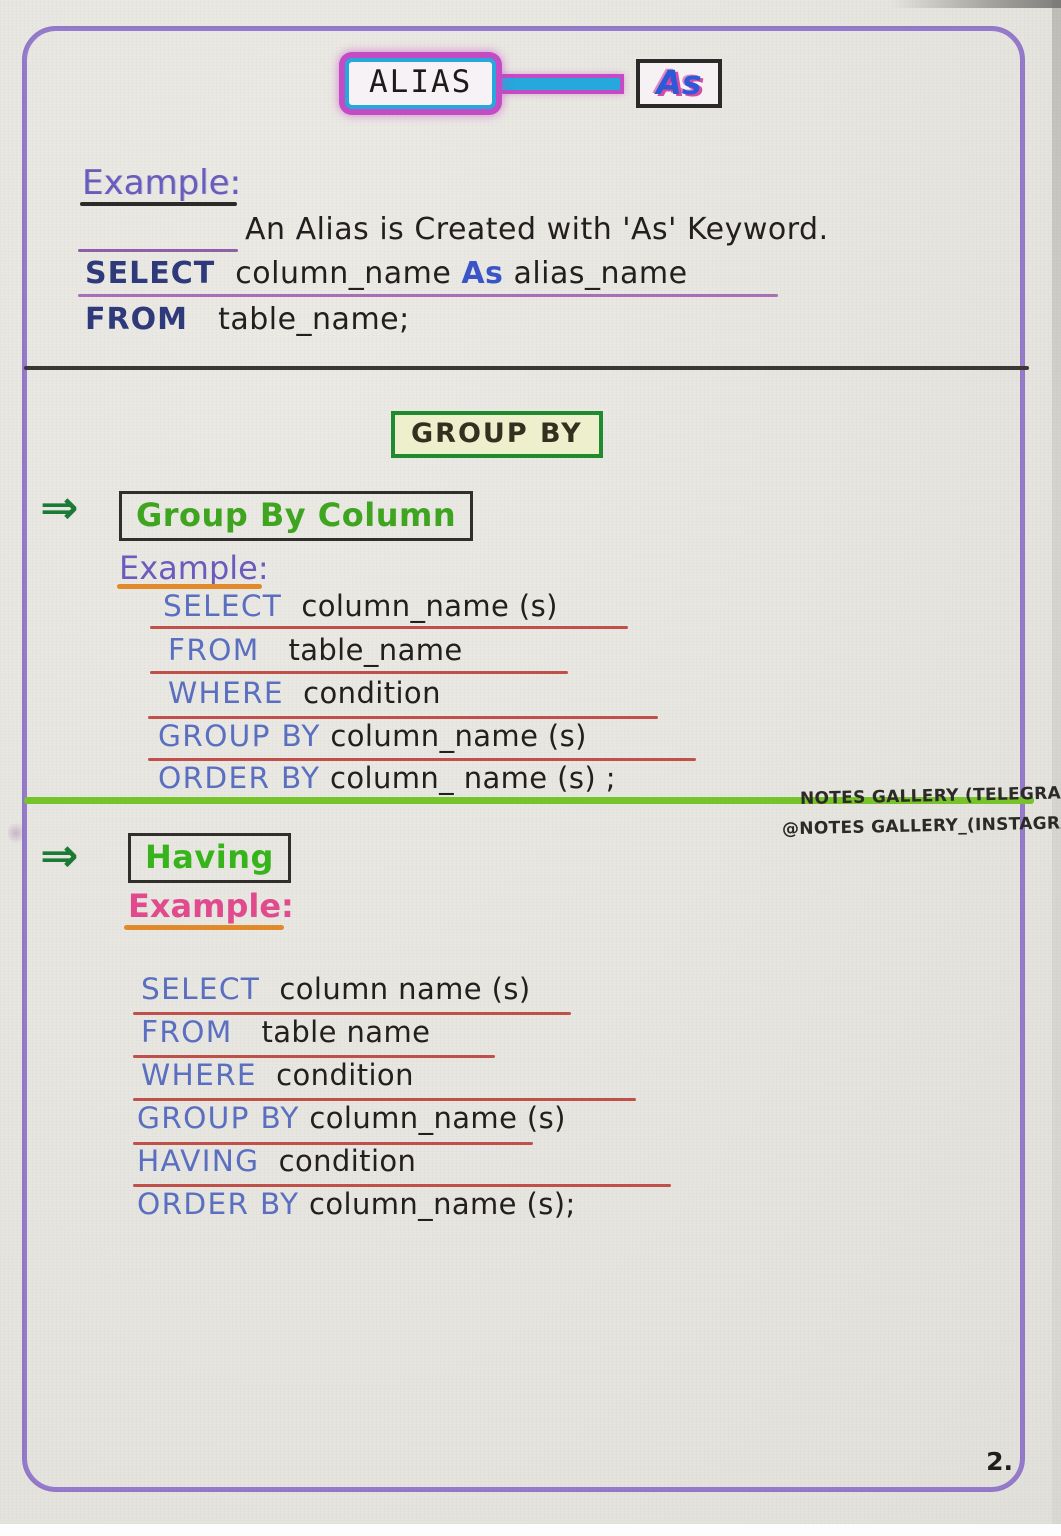  What do you see at coordinates (473, 778) in the screenshot?
I see `groupby-code-value-5: column_ name (s) ;` at bounding box center [473, 778].